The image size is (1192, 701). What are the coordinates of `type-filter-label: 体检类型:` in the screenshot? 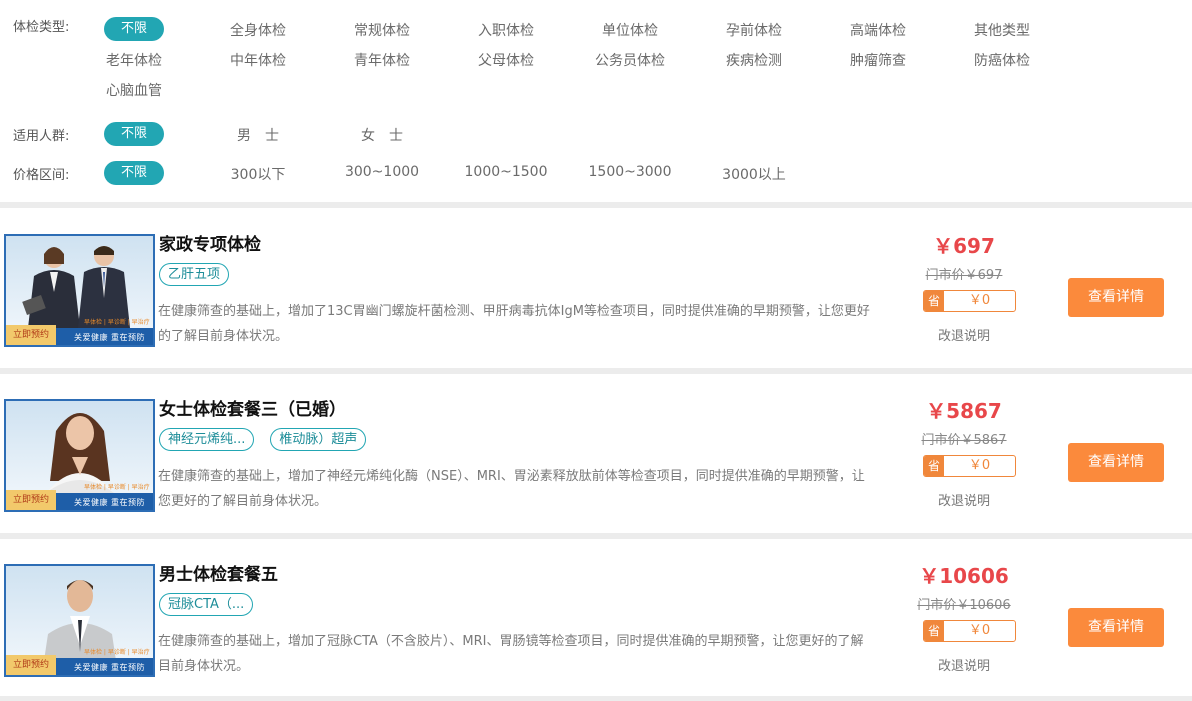 It's located at (41, 27).